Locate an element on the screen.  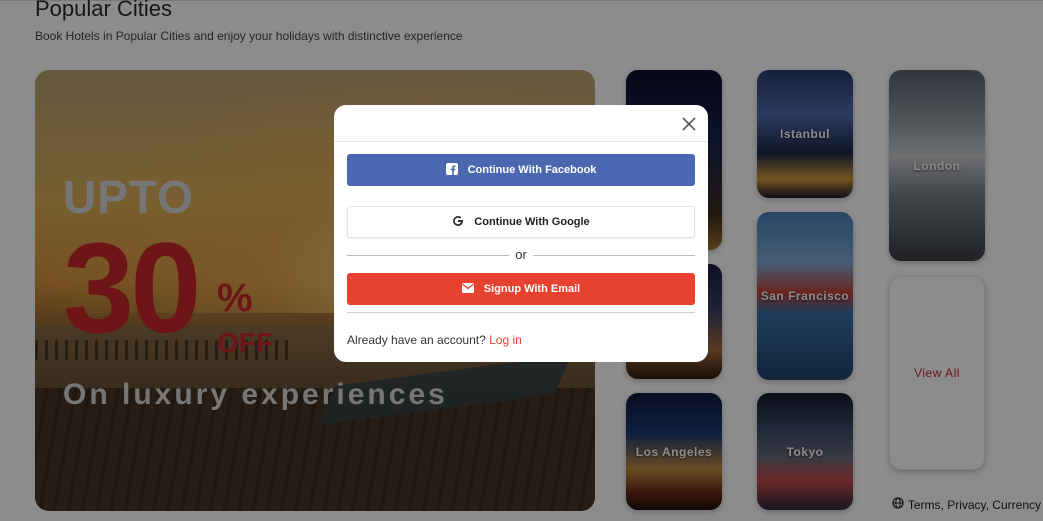
or-separator: or is located at coordinates (521, 255).